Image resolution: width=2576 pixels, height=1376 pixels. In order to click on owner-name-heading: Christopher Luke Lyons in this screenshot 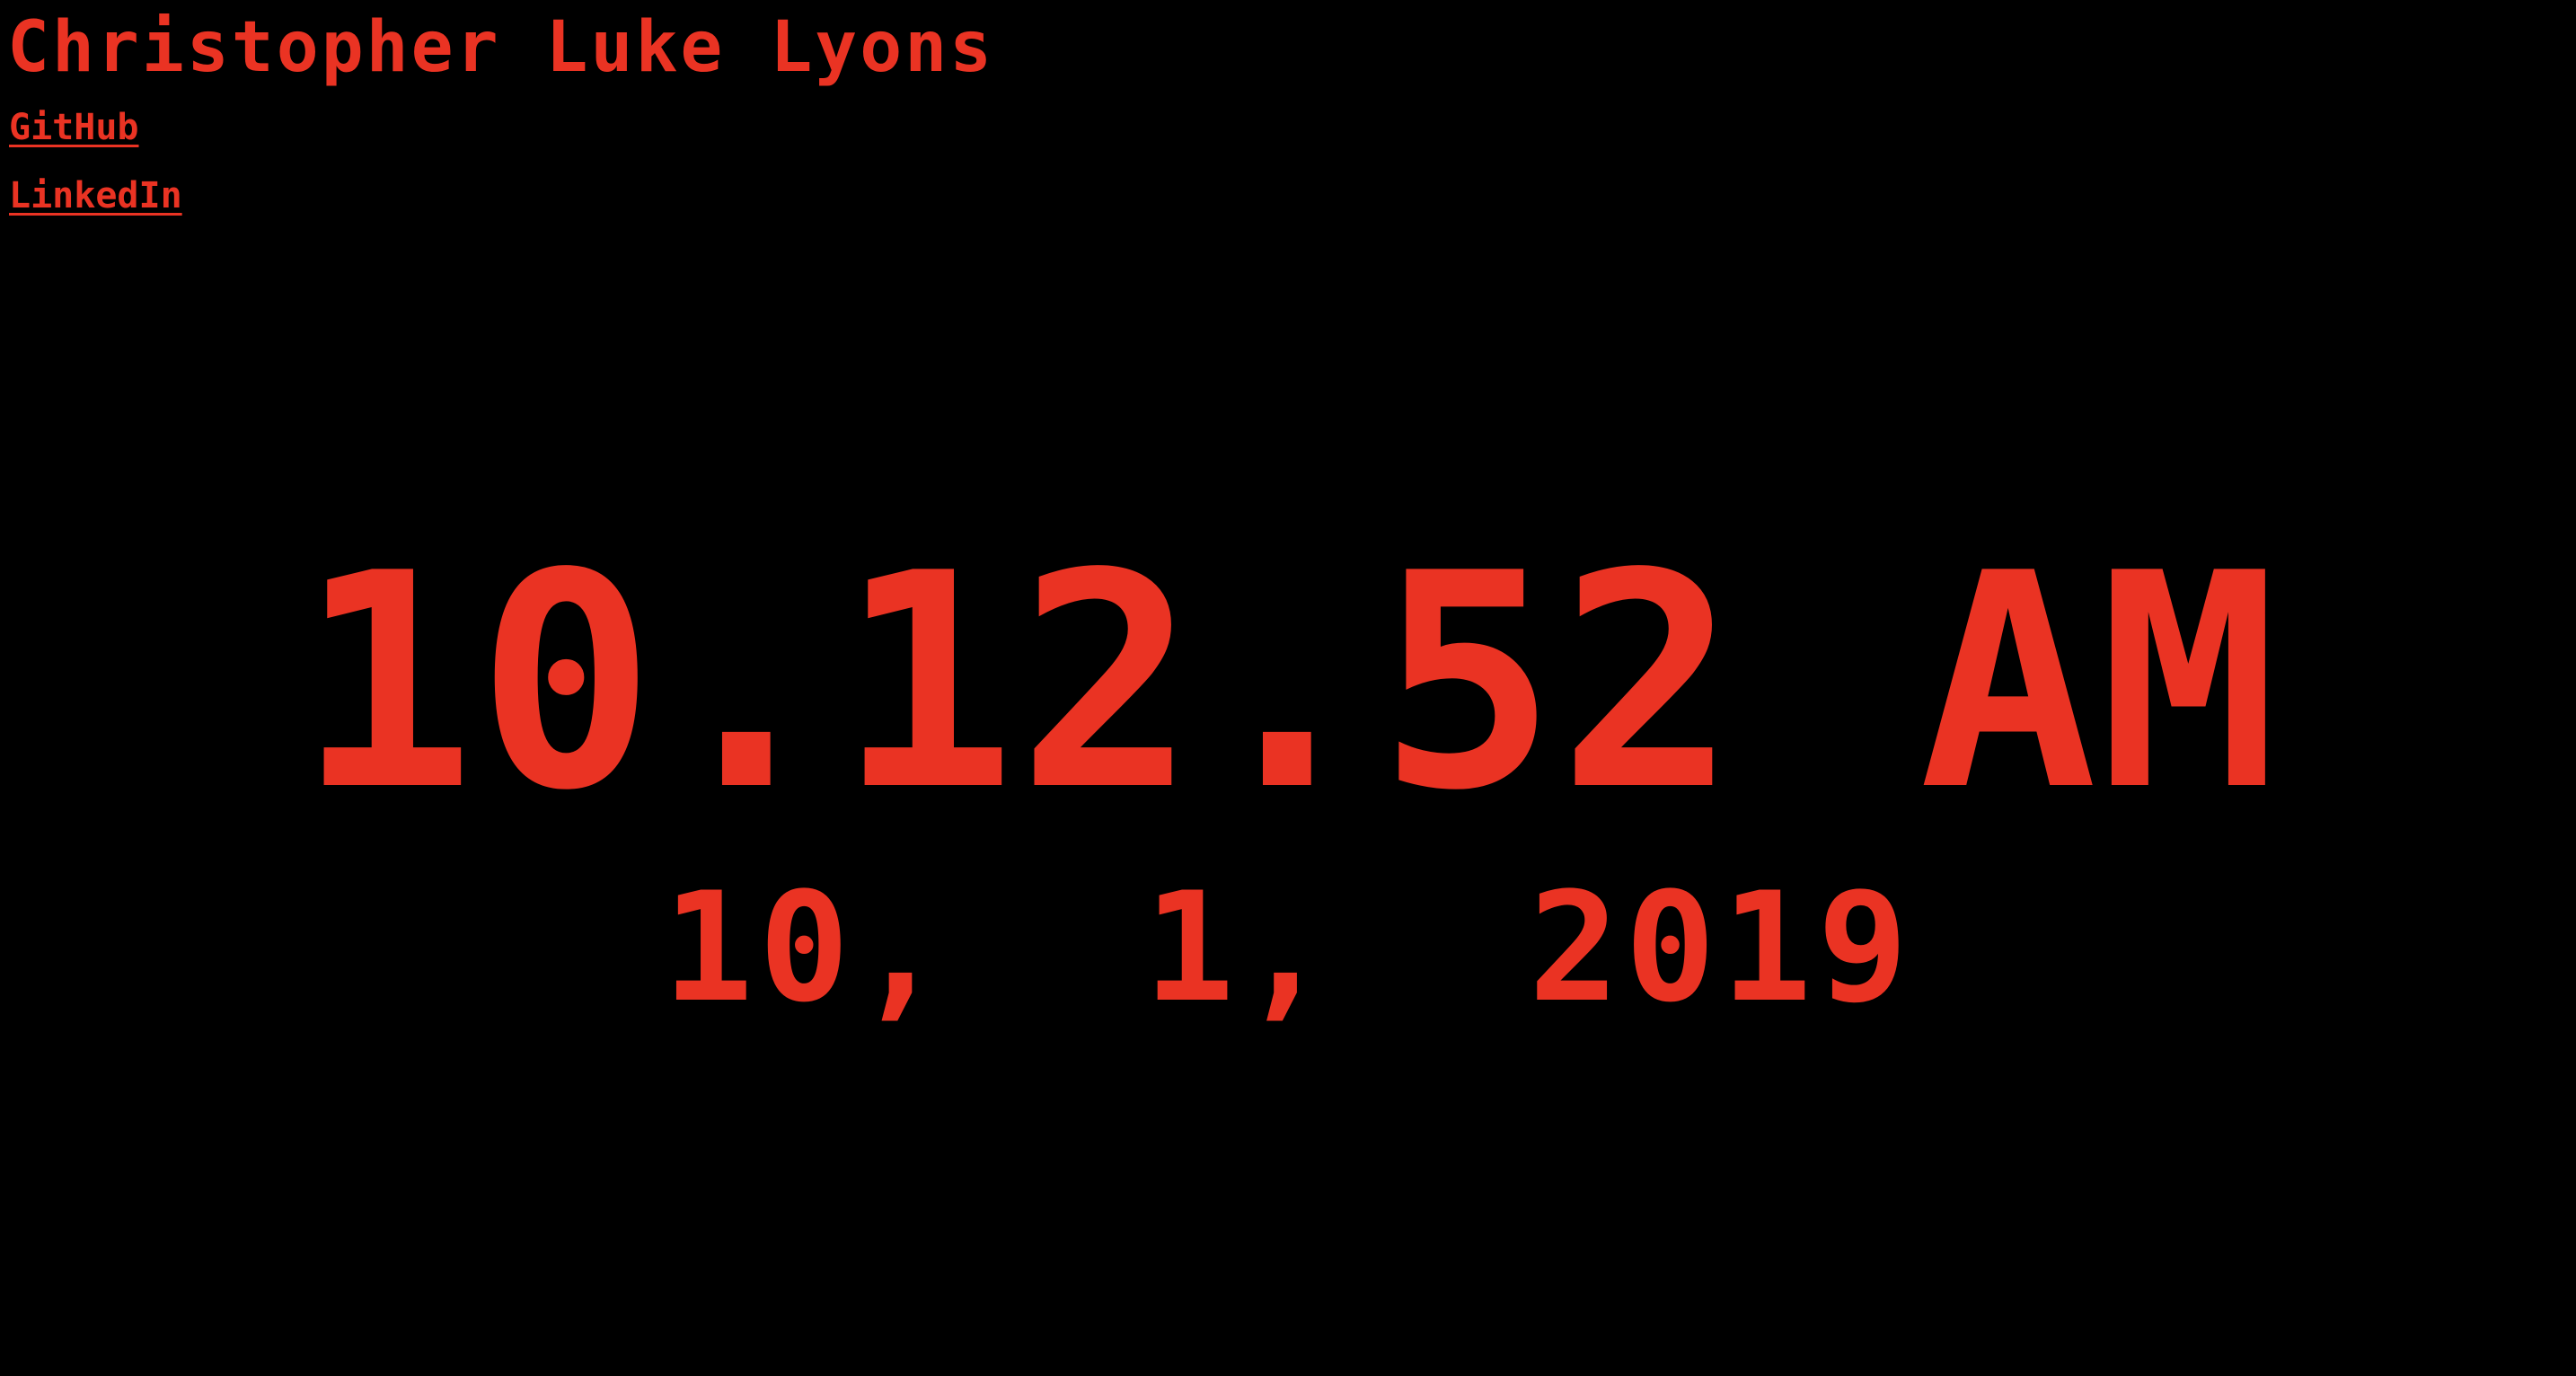, I will do `click(501, 47)`.